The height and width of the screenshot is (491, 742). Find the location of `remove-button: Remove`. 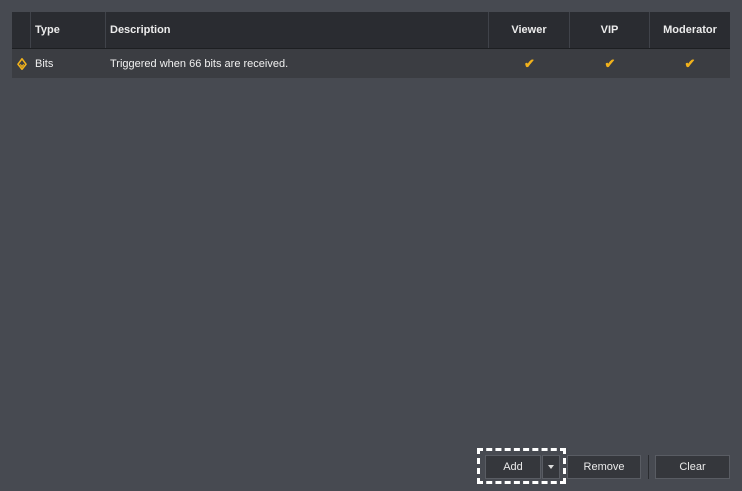

remove-button: Remove is located at coordinates (604, 467).